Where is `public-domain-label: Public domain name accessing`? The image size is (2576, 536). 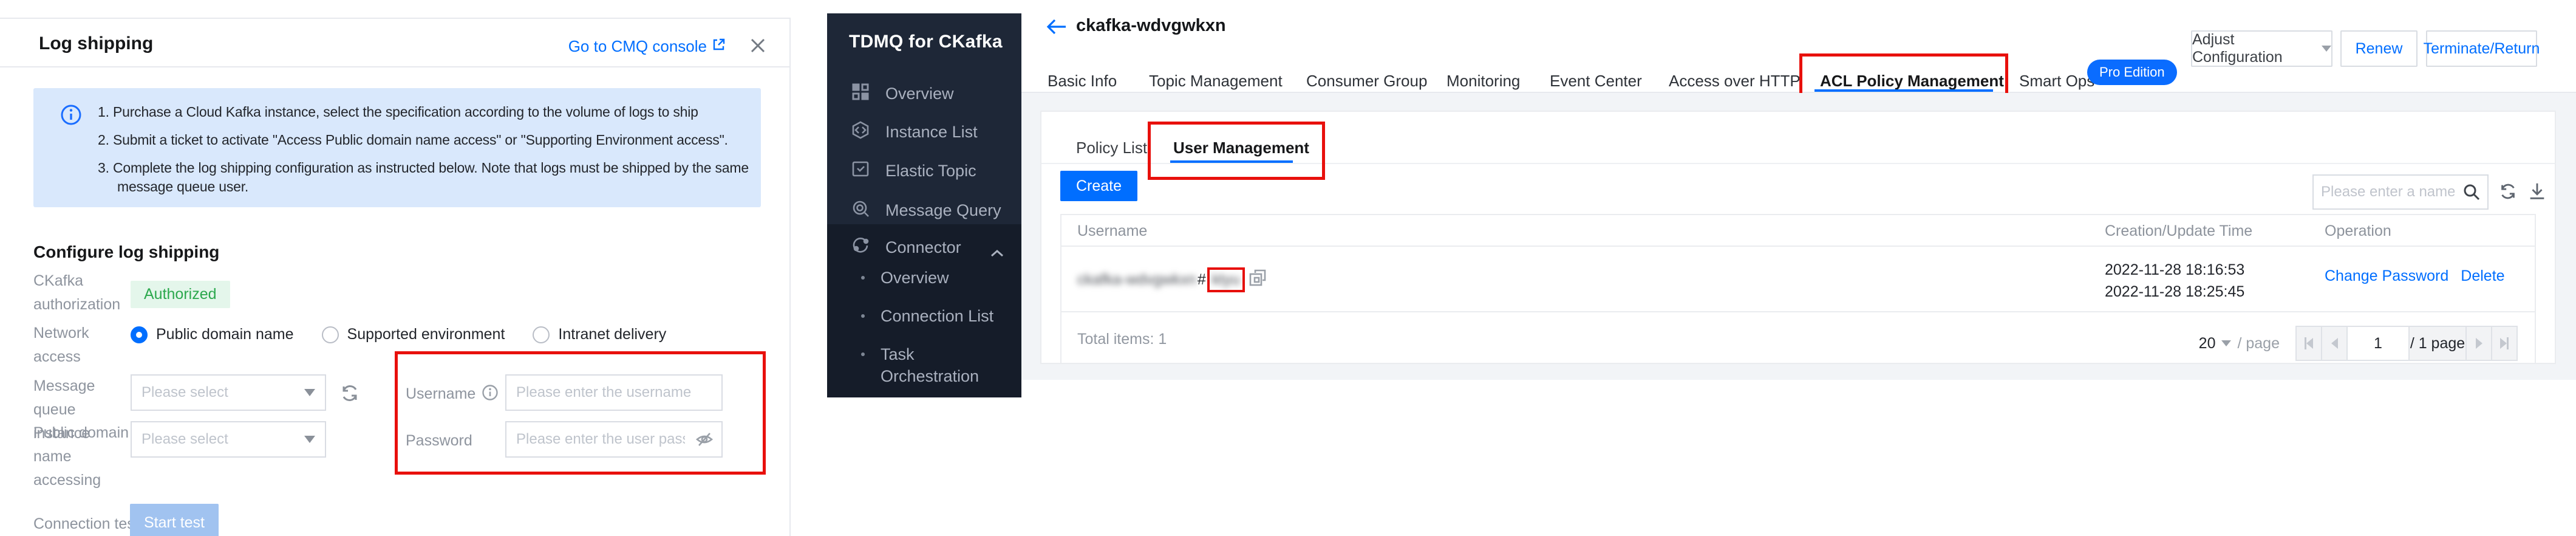
public-domain-label: Public domain name accessing is located at coordinates (81, 456).